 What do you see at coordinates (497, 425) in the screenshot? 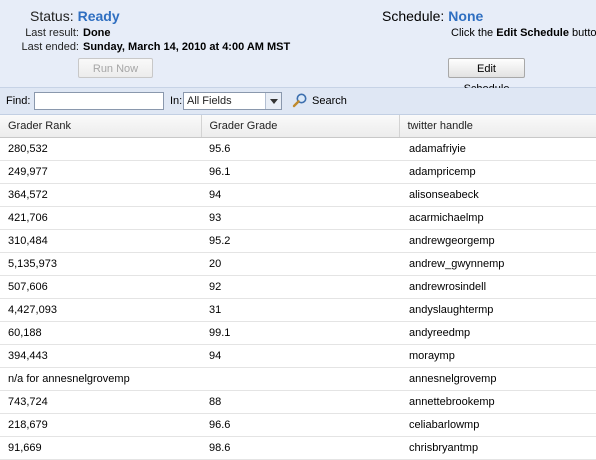
I see `cell-twitter-handle: celiabarlowmp` at bounding box center [497, 425].